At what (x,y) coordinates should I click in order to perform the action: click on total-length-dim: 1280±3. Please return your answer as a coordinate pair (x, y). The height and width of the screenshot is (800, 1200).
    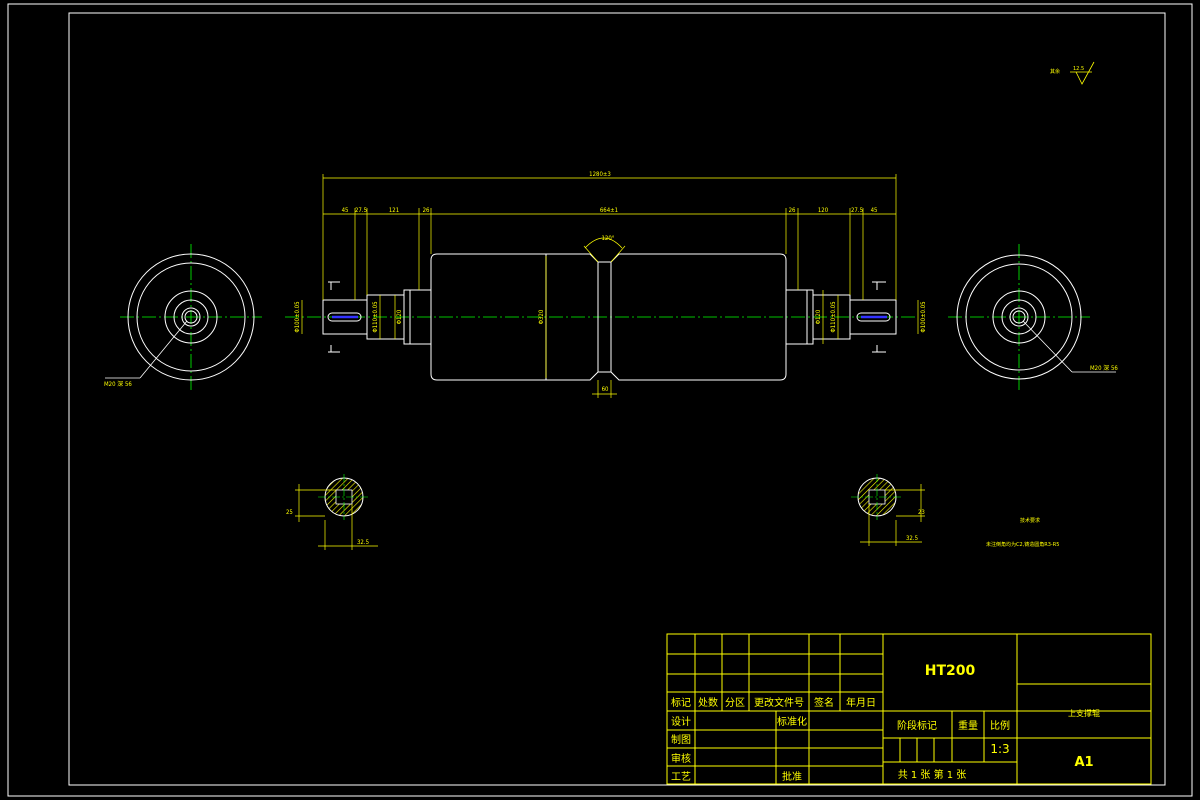
    Looking at the image, I should click on (600, 174).